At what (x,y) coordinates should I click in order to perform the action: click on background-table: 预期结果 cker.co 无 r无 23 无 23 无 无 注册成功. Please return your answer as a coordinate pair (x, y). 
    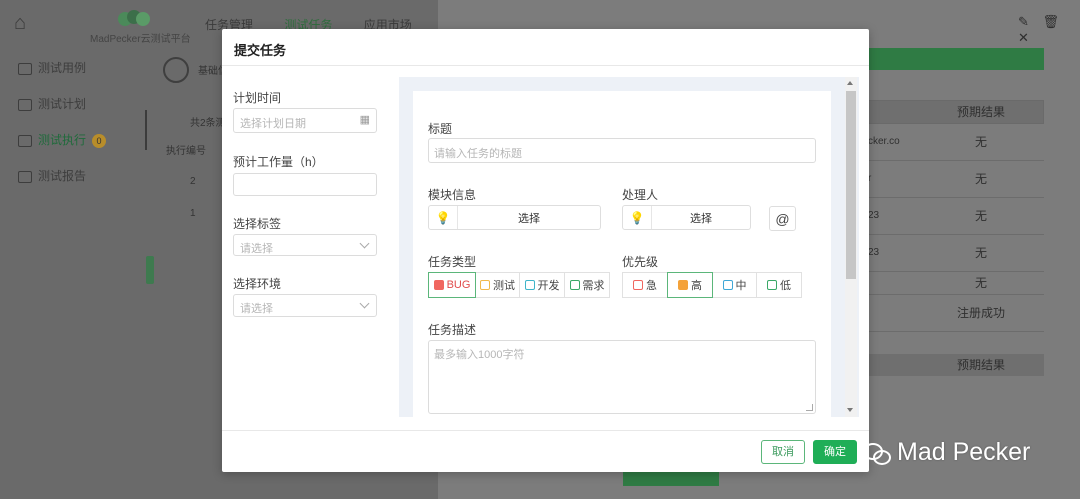
    Looking at the image, I should click on (956, 216).